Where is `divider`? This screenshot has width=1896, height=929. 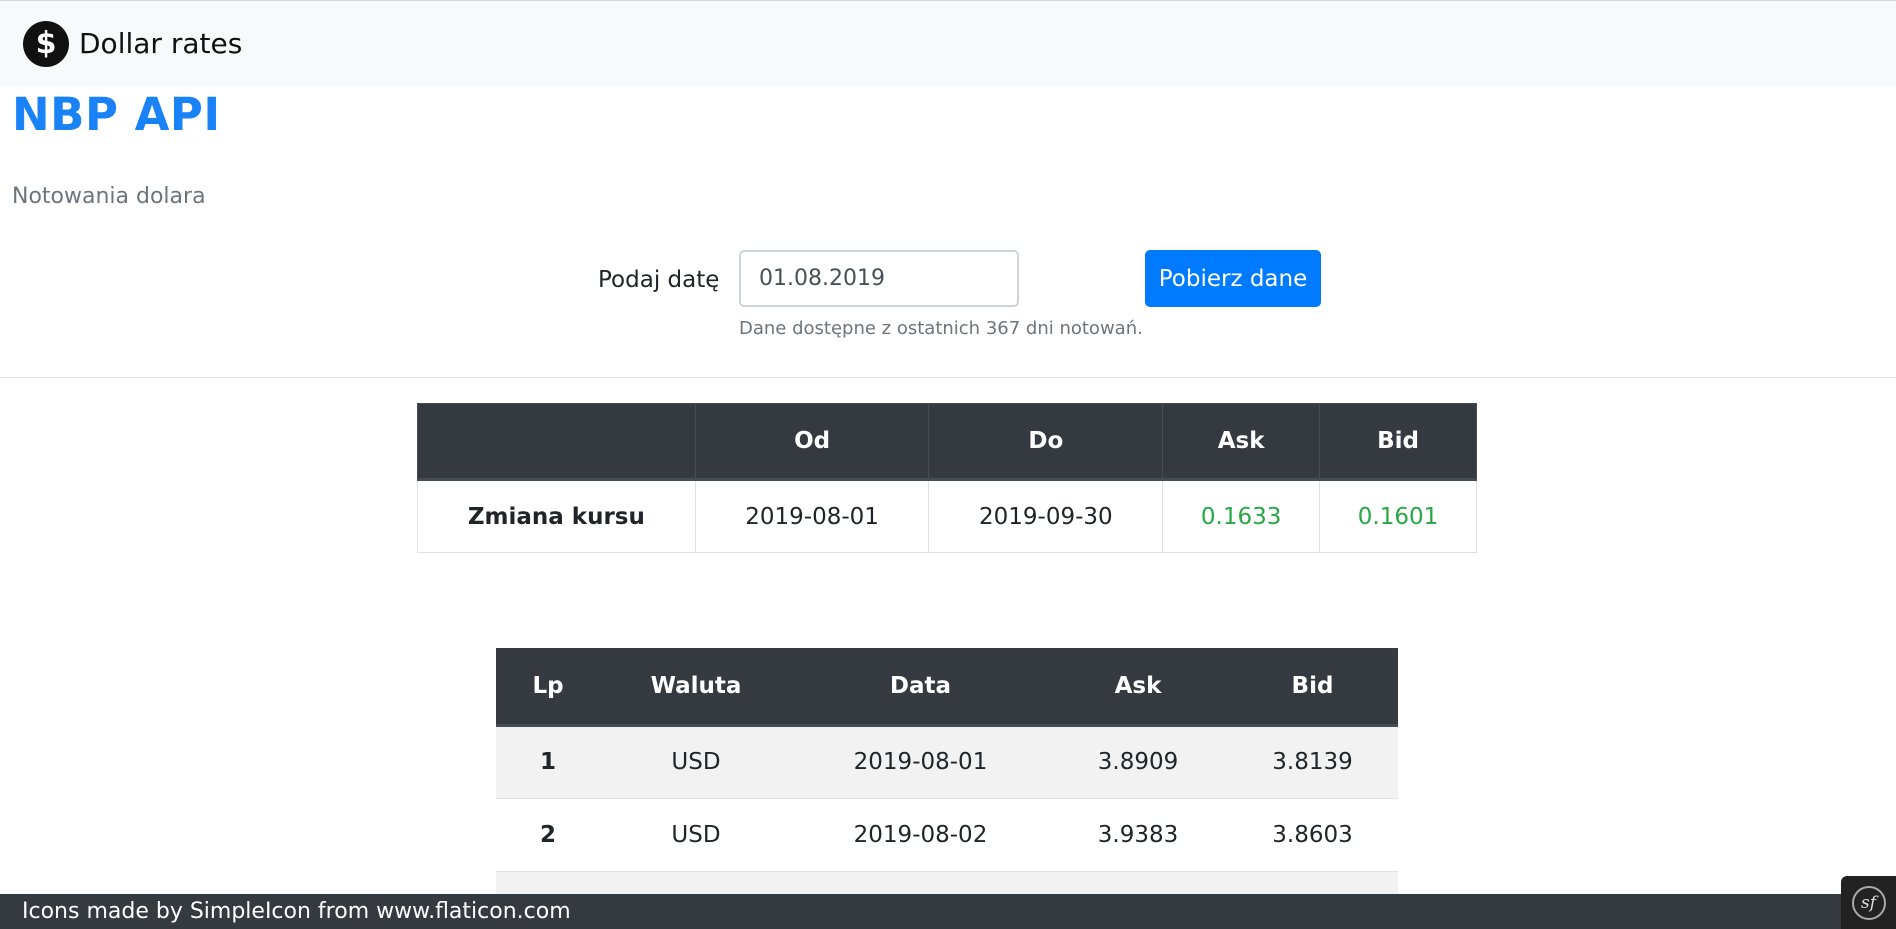
divider is located at coordinates (948, 377).